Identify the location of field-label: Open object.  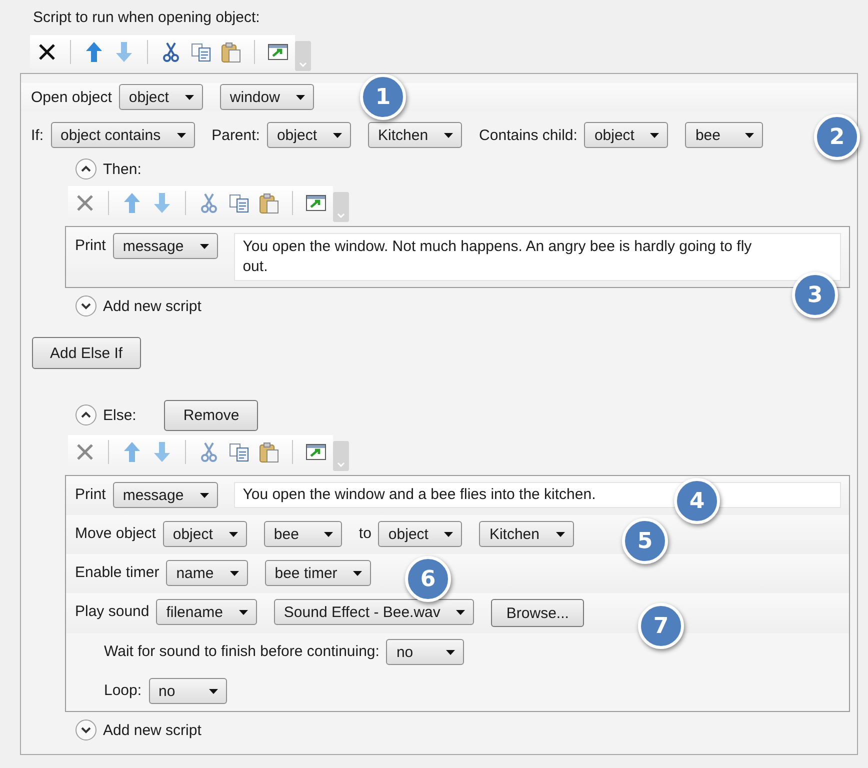
(71, 97).